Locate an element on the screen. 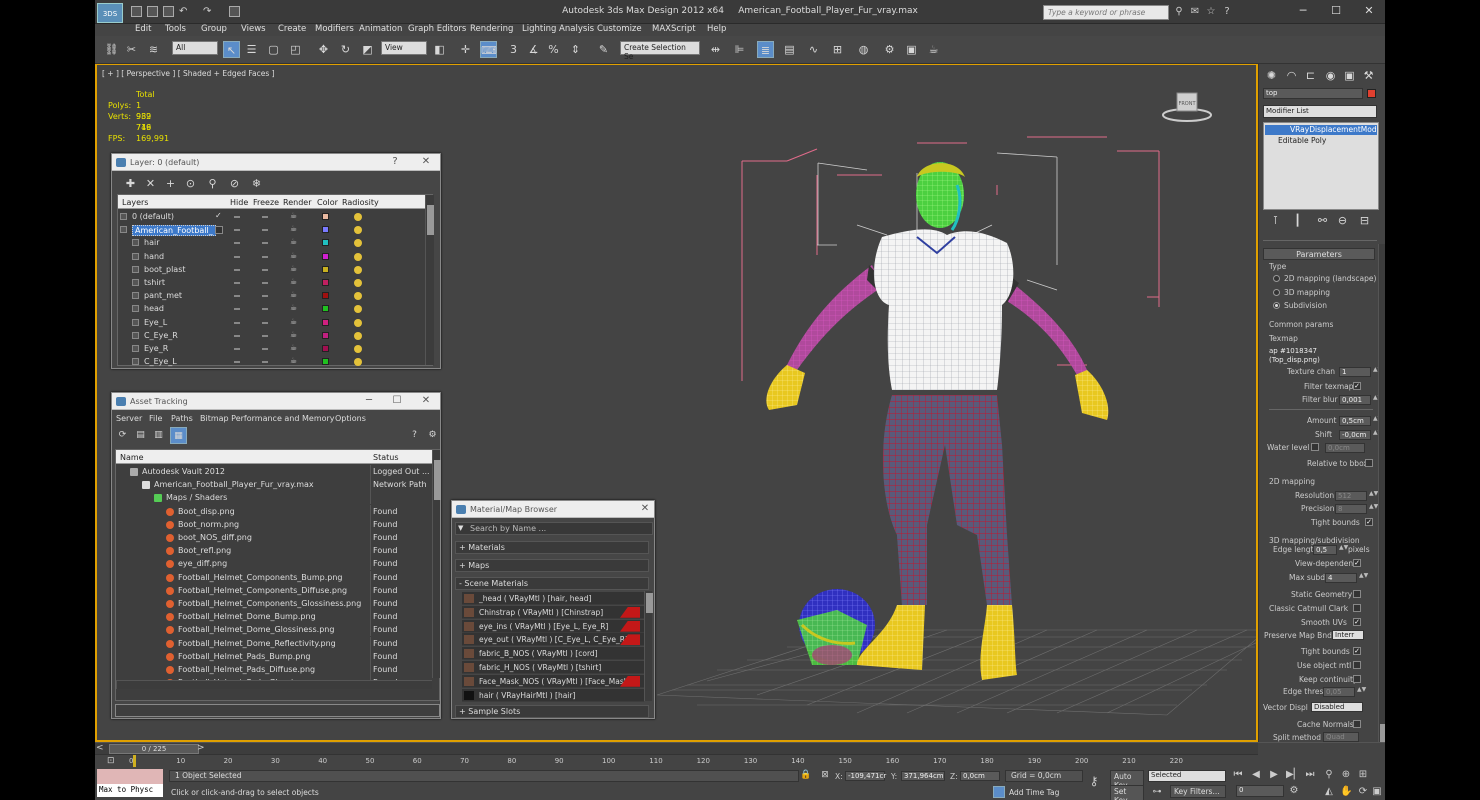 This screenshot has height=800, width=1480. asset-close-icon: ✕ is located at coordinates (426, 400).